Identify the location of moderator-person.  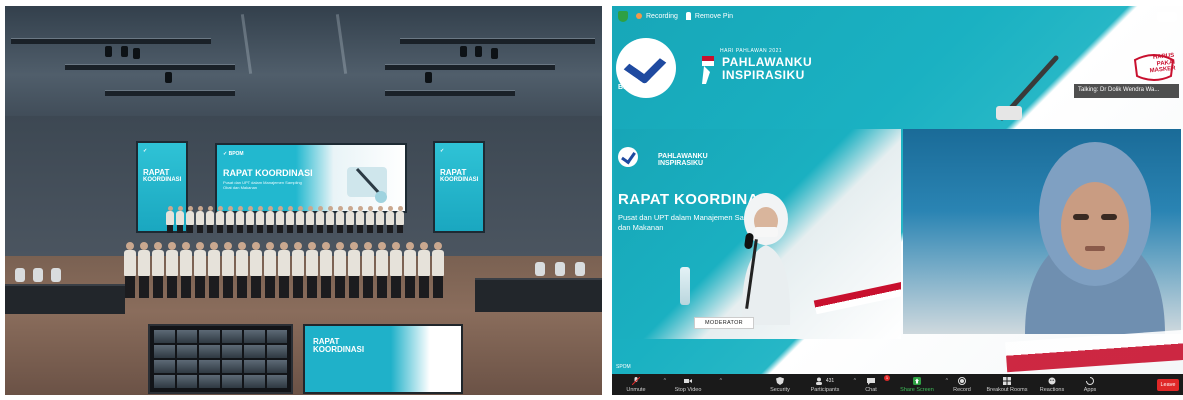
(766, 259).